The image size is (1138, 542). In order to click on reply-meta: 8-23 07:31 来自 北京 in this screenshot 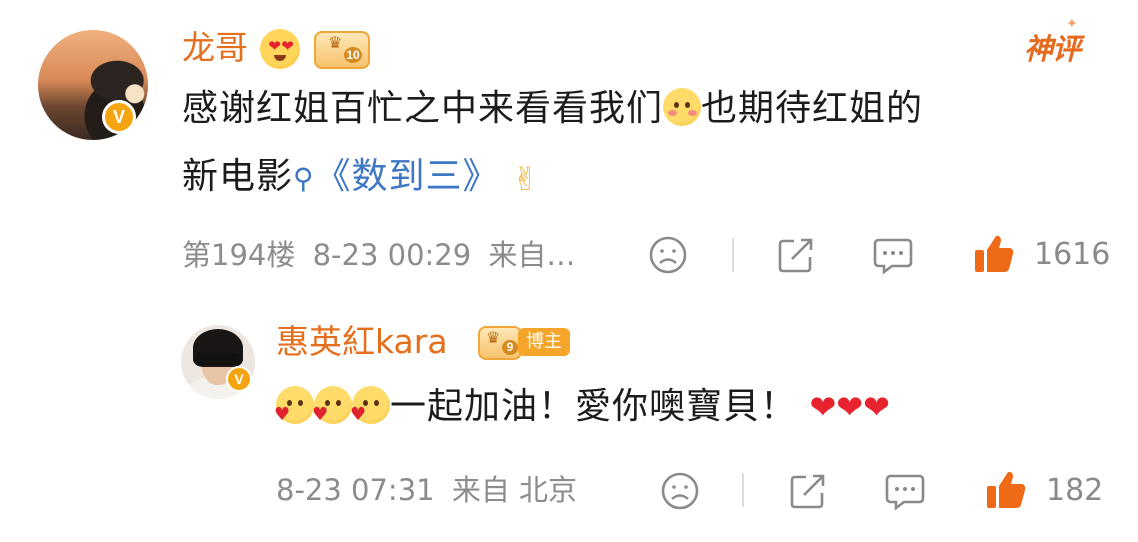, I will do `click(426, 490)`.